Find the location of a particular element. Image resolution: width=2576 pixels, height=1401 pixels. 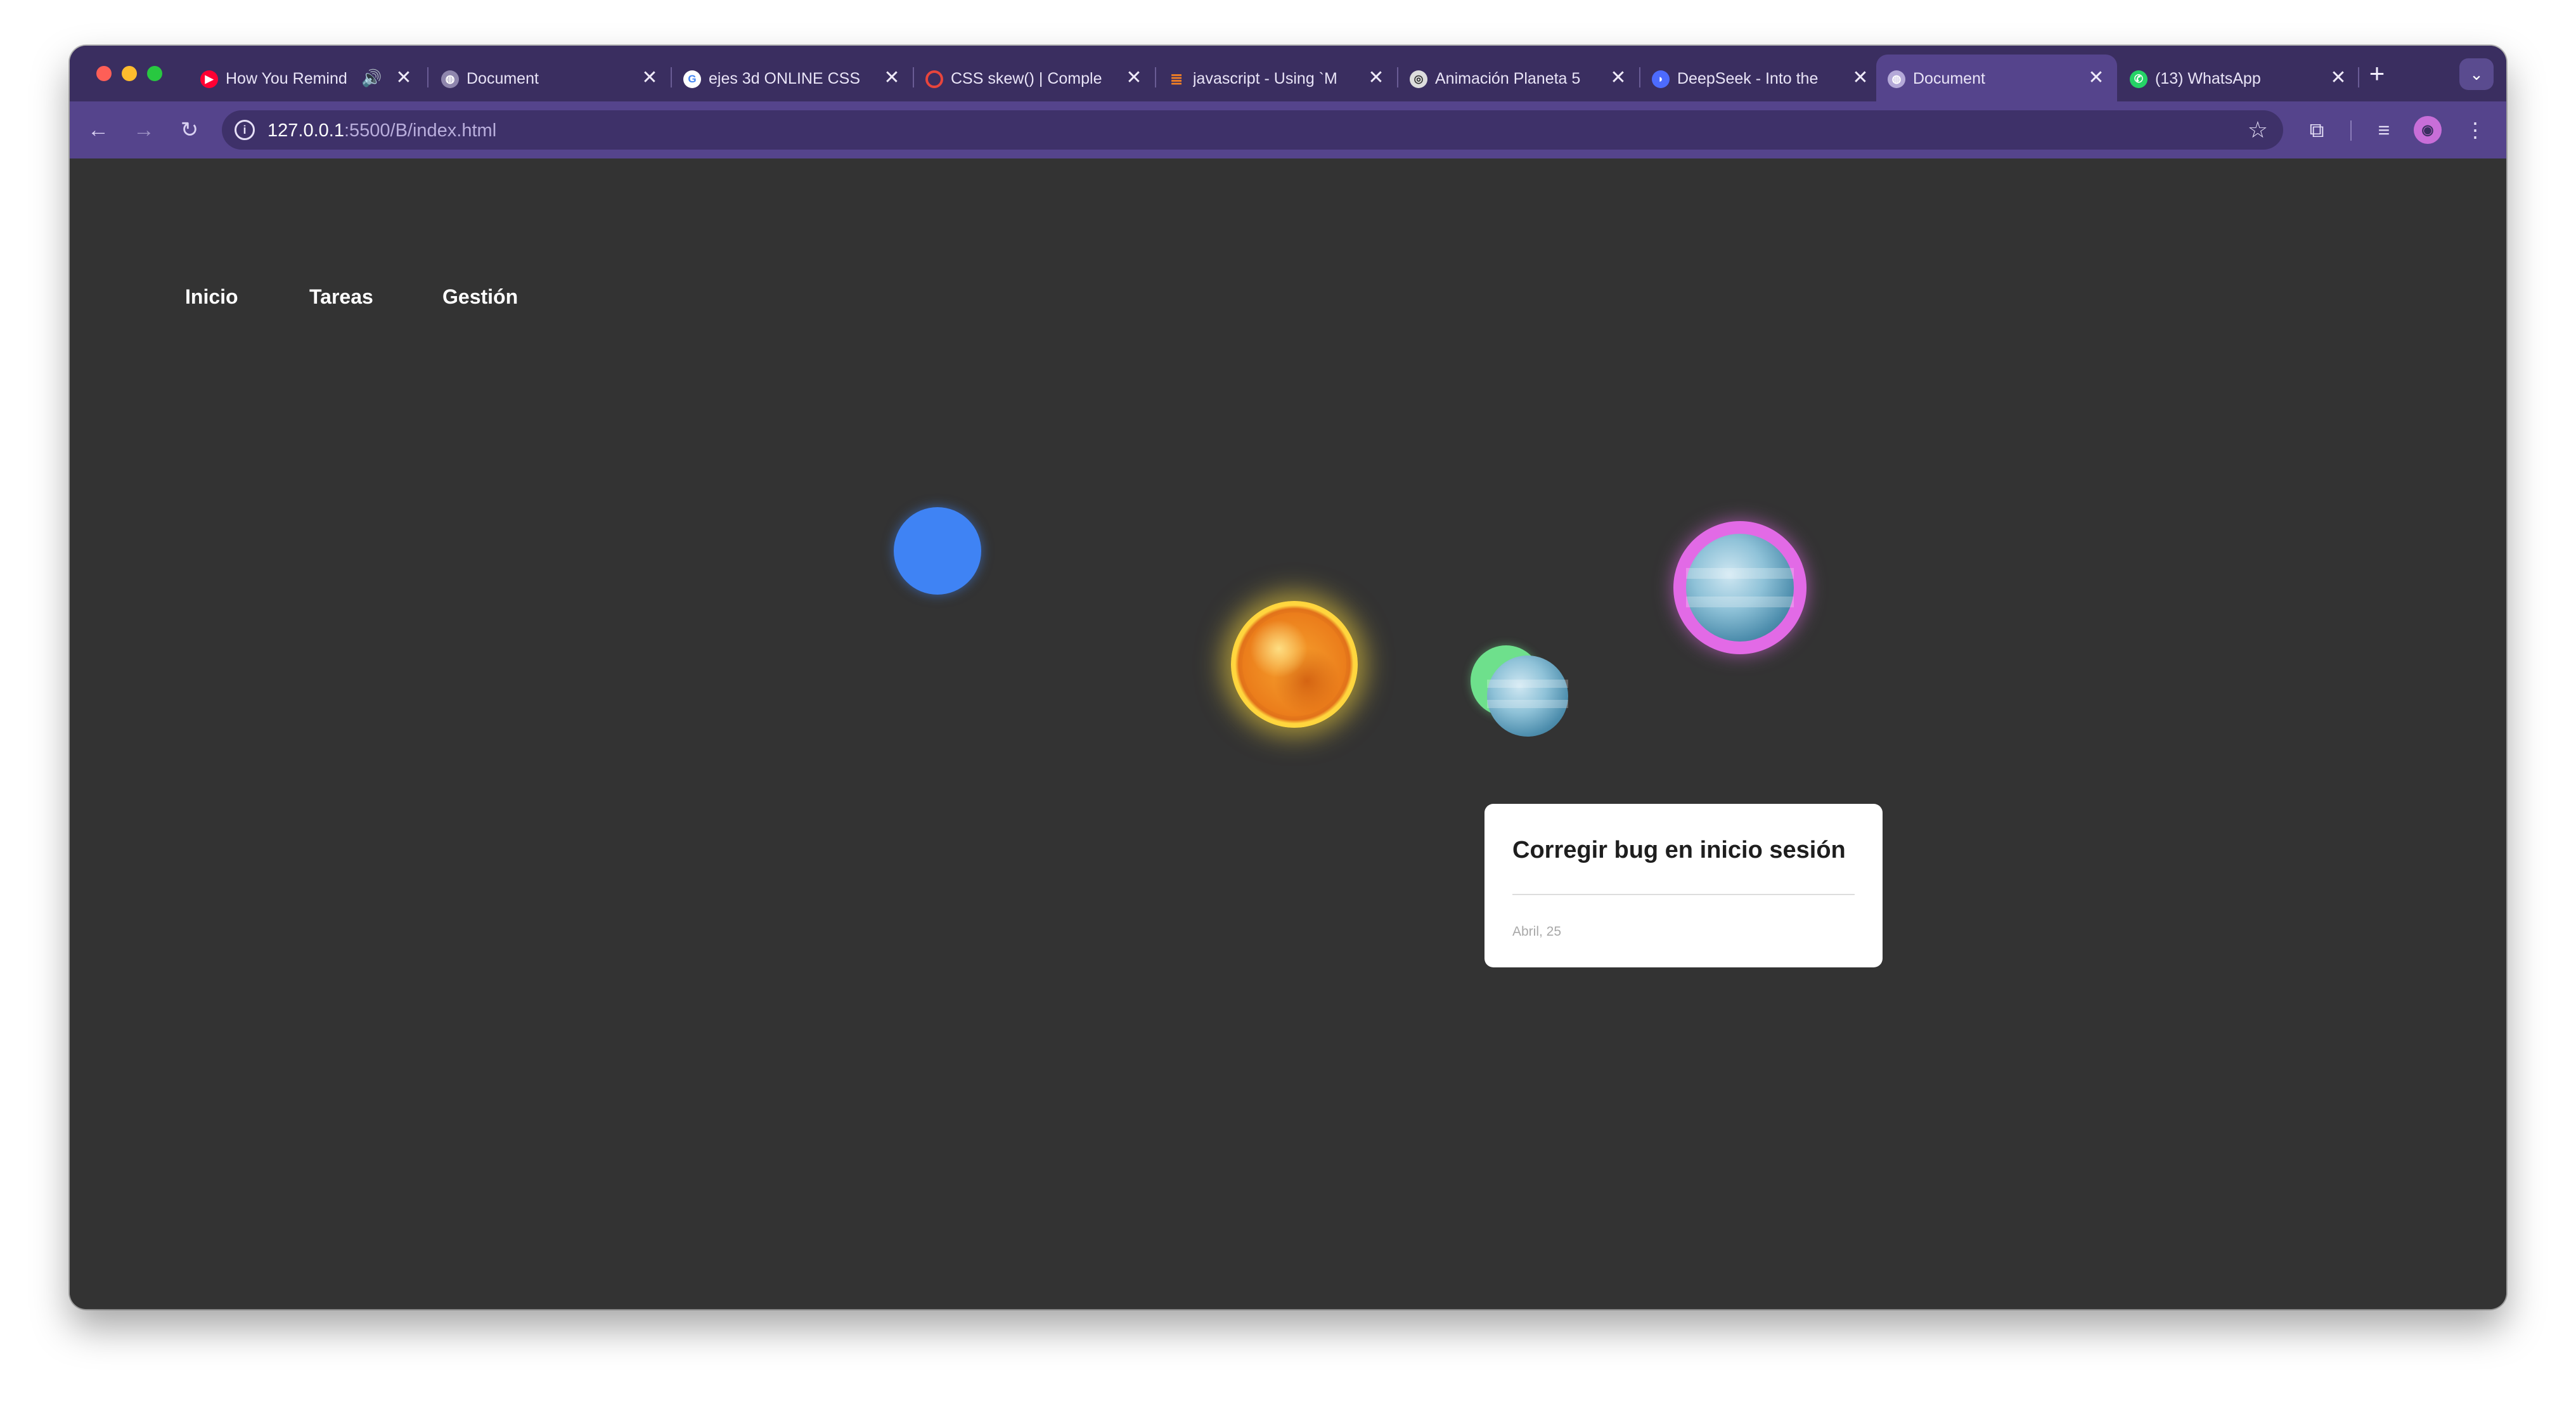

youtube-icon: ▶ is located at coordinates (209, 79).